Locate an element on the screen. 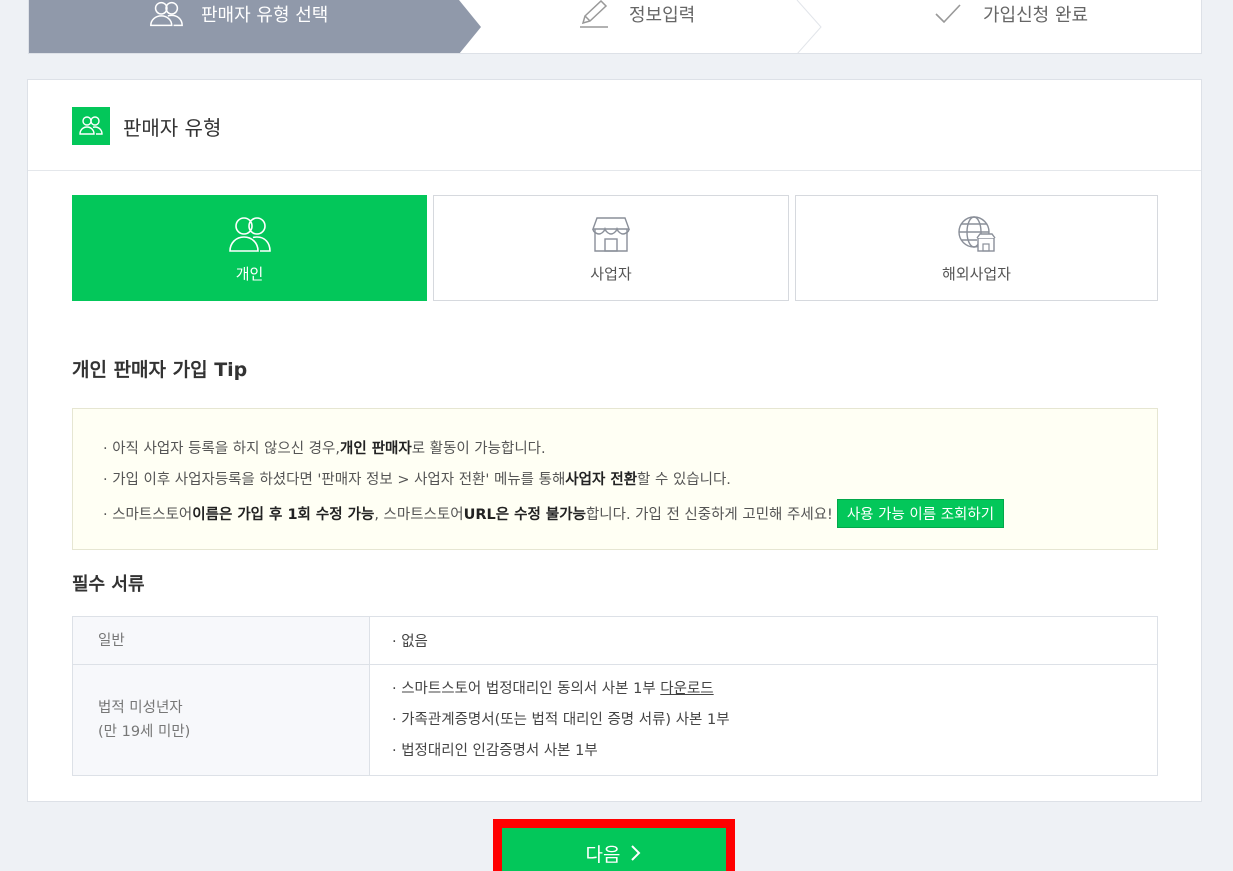 This screenshot has height=871, width=1233. step-info-input: 정보입력 is located at coordinates (635, 14).